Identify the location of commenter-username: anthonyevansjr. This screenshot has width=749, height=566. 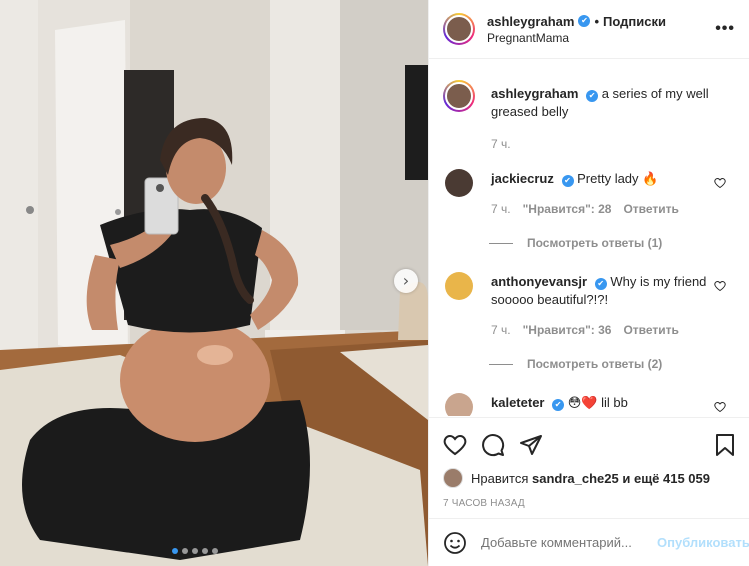
(539, 281).